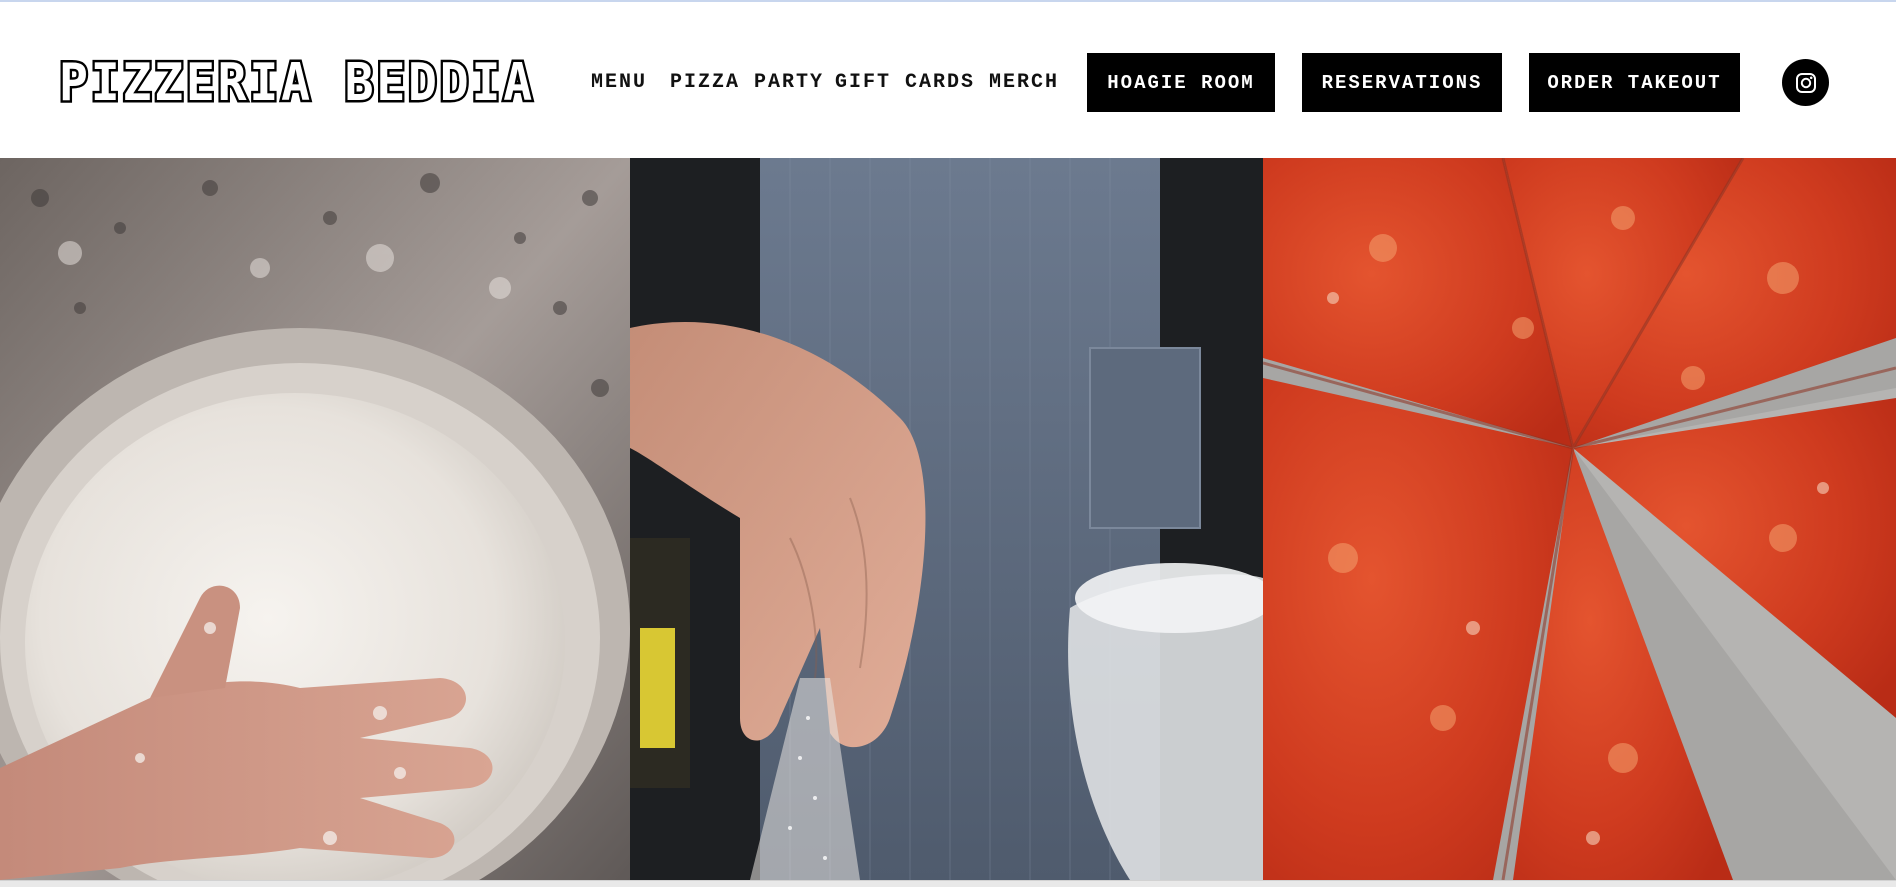 The width and height of the screenshot is (1896, 887). Describe the element at coordinates (1634, 82) in the screenshot. I see `order-takeout-button: ORDER TAKEOUT` at that location.